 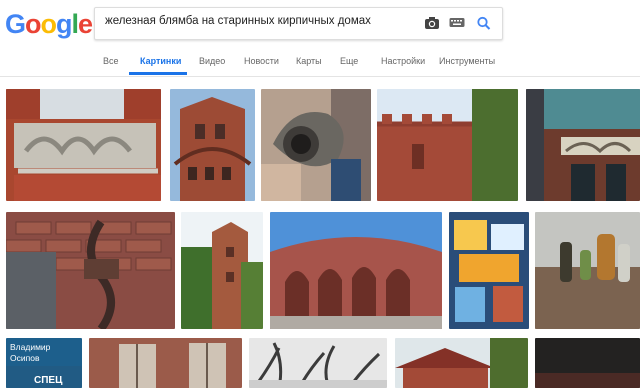 What do you see at coordinates (30, 347) in the screenshot?
I see `book-author-first-name: Владимир` at bounding box center [30, 347].